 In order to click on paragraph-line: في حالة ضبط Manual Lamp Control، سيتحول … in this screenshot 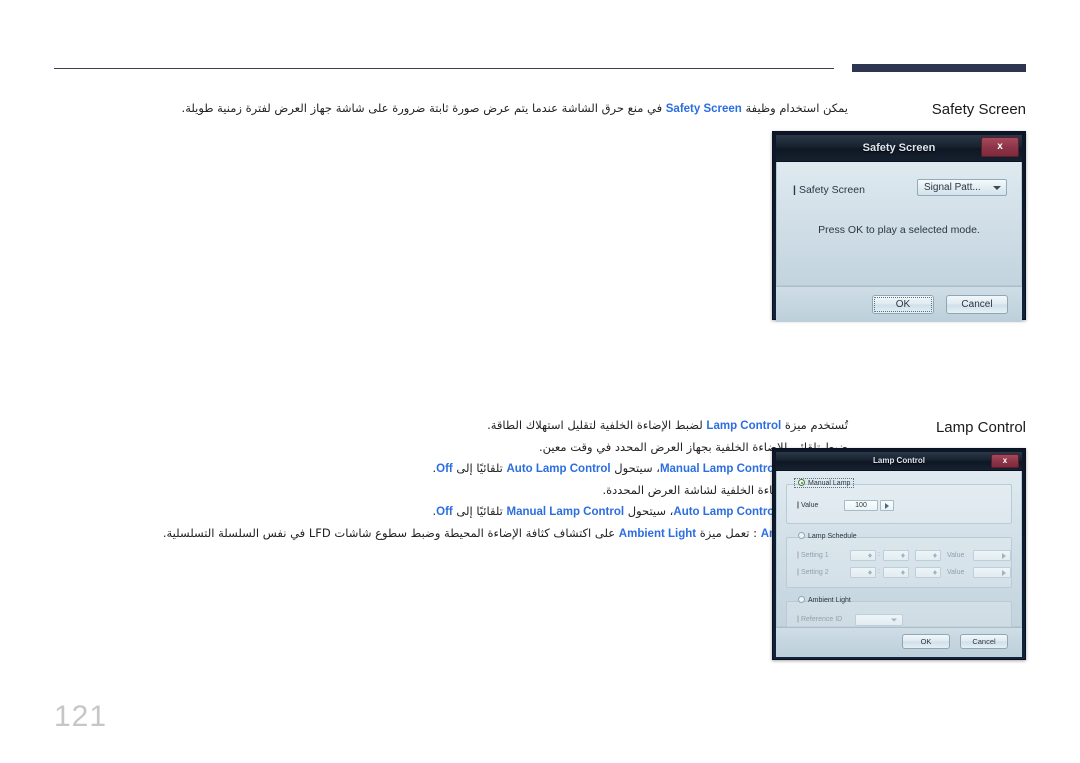, I will do `click(548, 469)`.